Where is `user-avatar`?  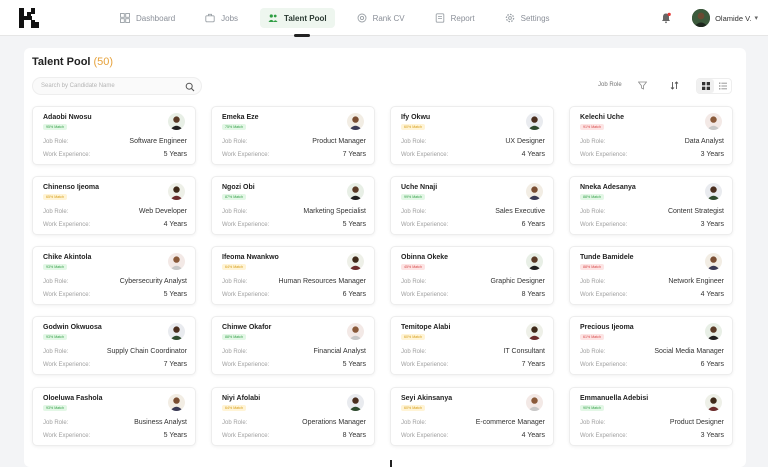 user-avatar is located at coordinates (701, 18).